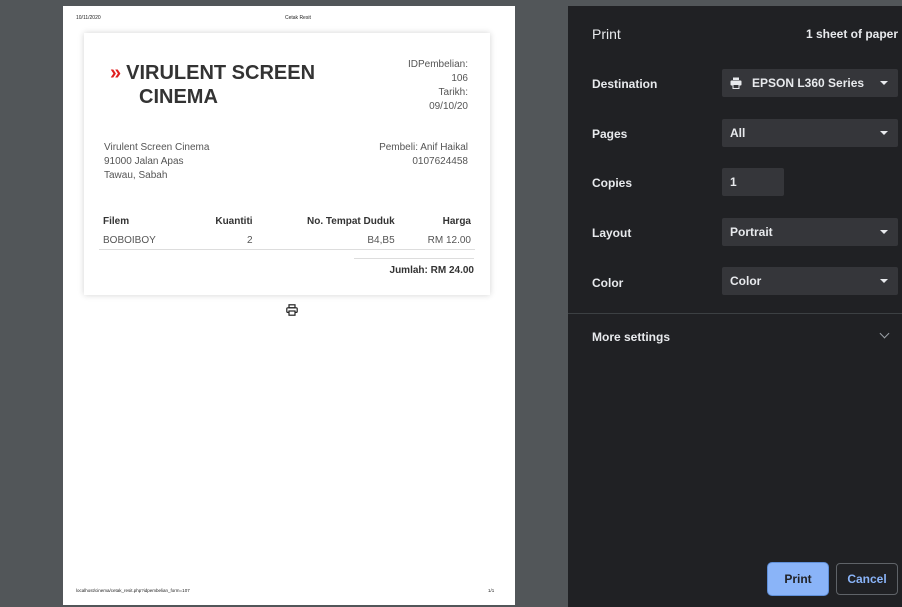 The image size is (902, 607). Describe the element at coordinates (459, 78) in the screenshot. I see `id-value: 106` at that location.